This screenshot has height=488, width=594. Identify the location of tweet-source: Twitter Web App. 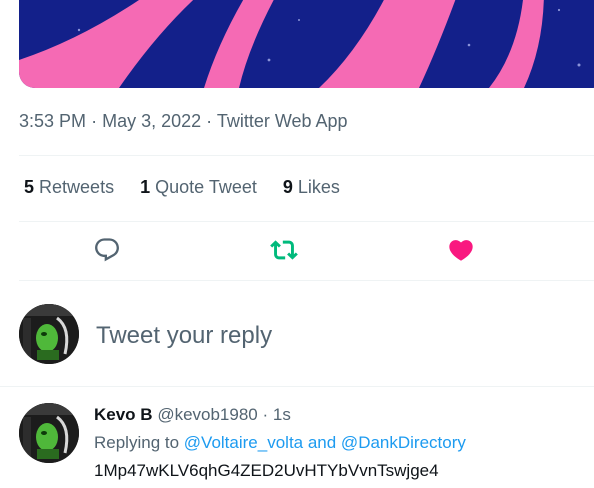
(282, 121).